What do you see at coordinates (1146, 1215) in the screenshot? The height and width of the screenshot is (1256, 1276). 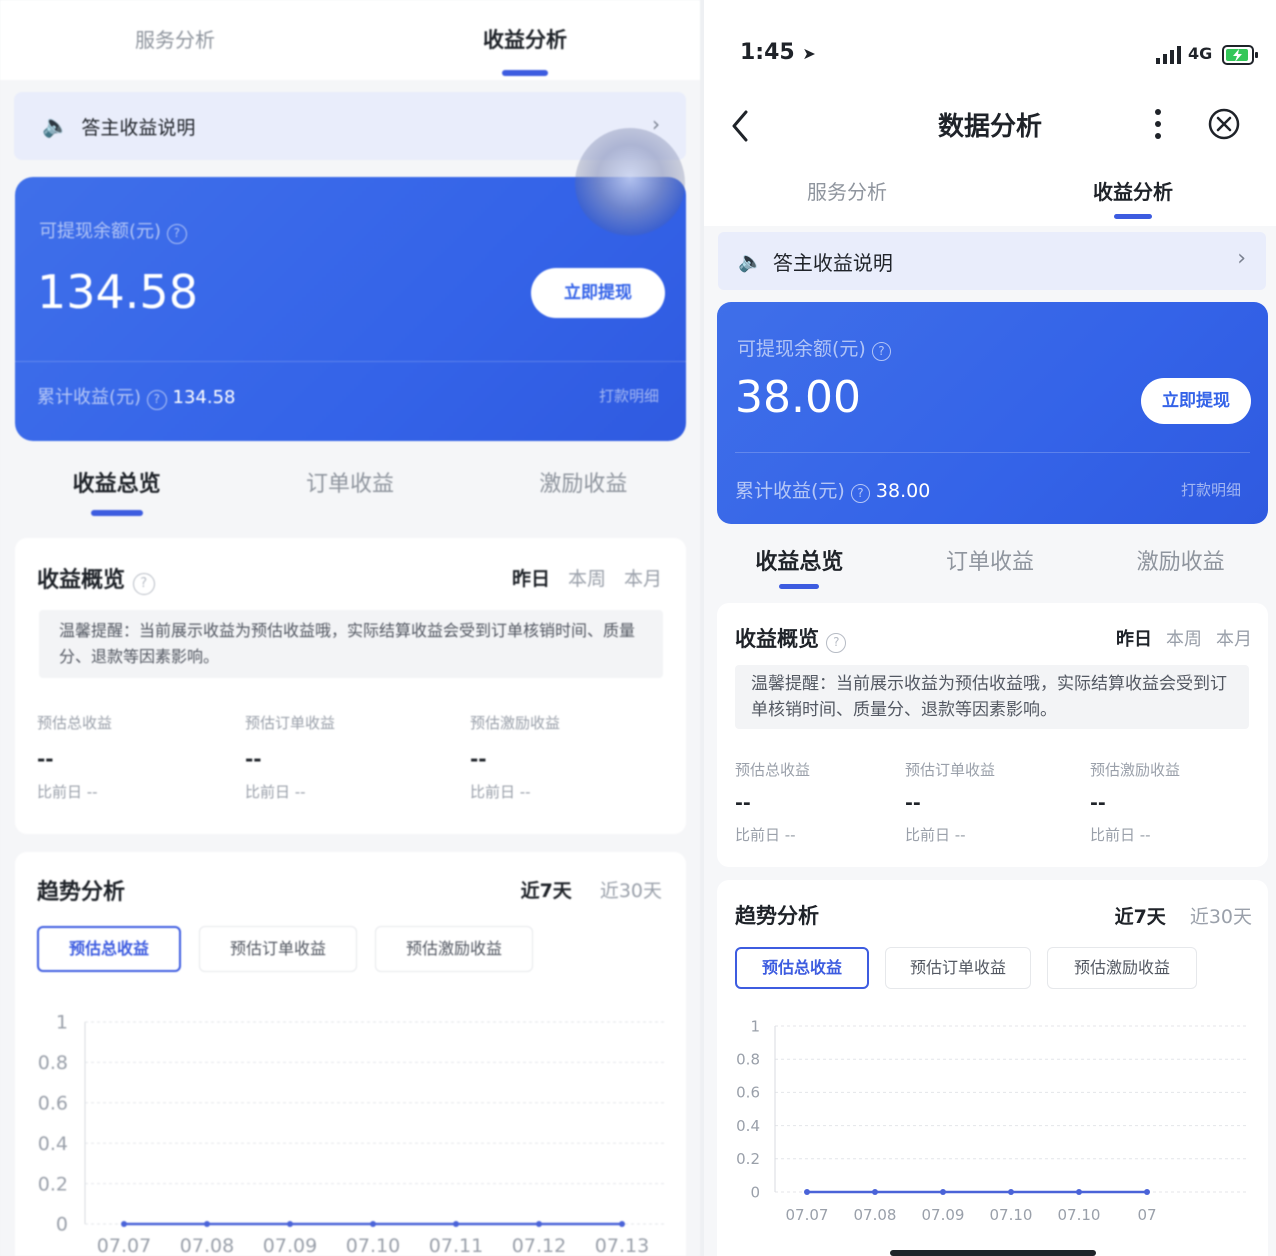 I see `x-tick-label: 07` at bounding box center [1146, 1215].